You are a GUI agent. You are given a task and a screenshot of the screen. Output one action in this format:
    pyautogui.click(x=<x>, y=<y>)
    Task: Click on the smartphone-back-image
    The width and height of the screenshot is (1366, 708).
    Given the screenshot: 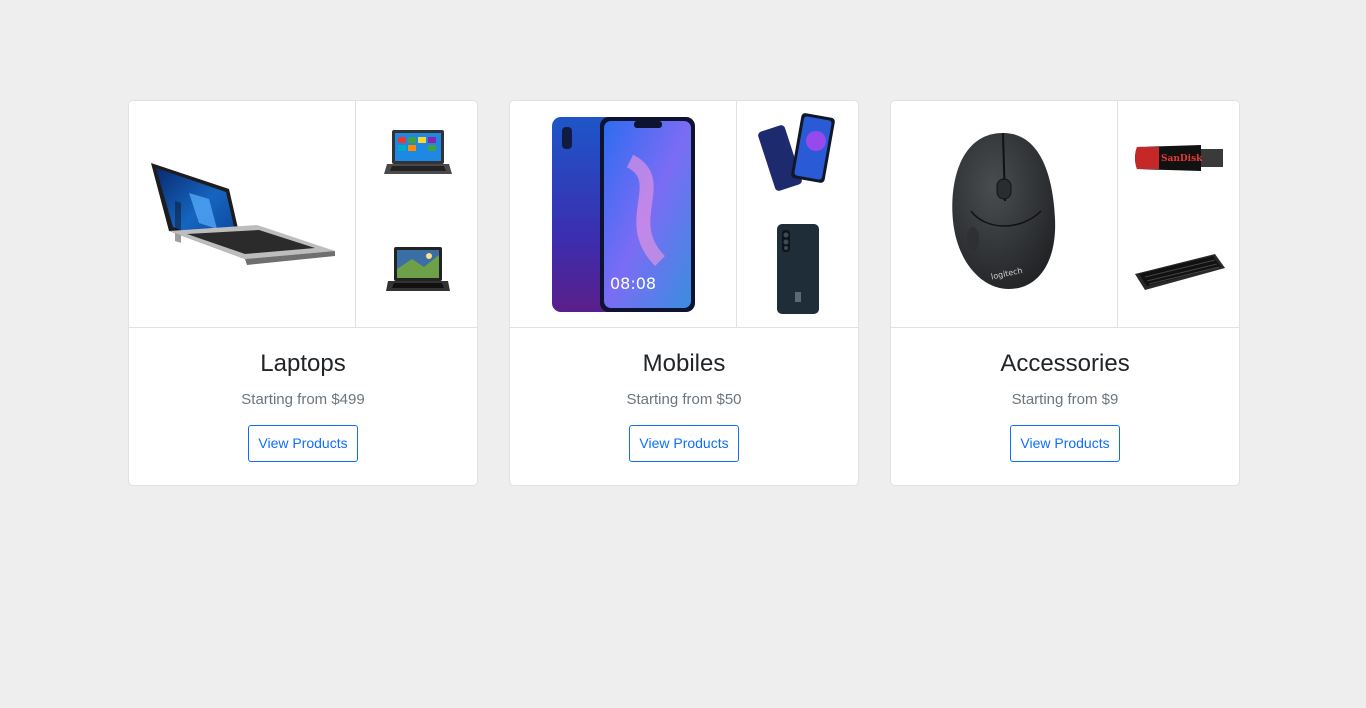 What is the action you would take?
    pyautogui.click(x=797, y=268)
    